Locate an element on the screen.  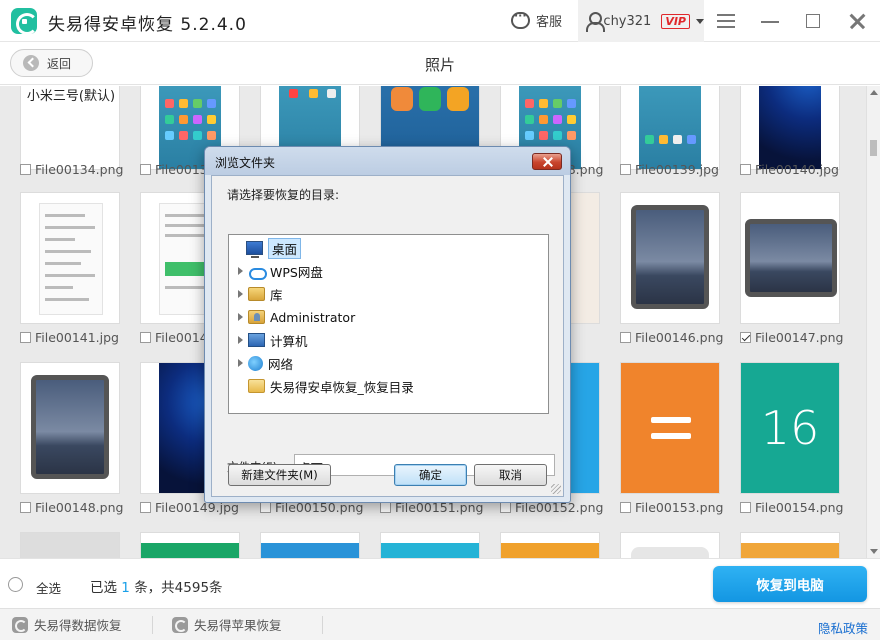
tree-item: WPS网盘 is located at coordinates (280, 271).